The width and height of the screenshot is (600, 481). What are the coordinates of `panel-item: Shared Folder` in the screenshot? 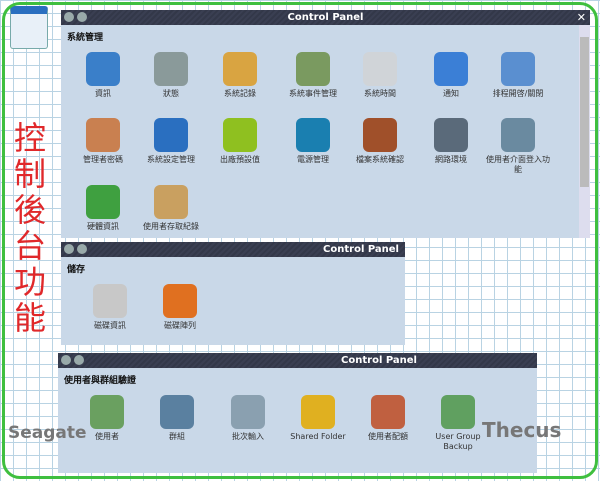 It's located at (318, 418).